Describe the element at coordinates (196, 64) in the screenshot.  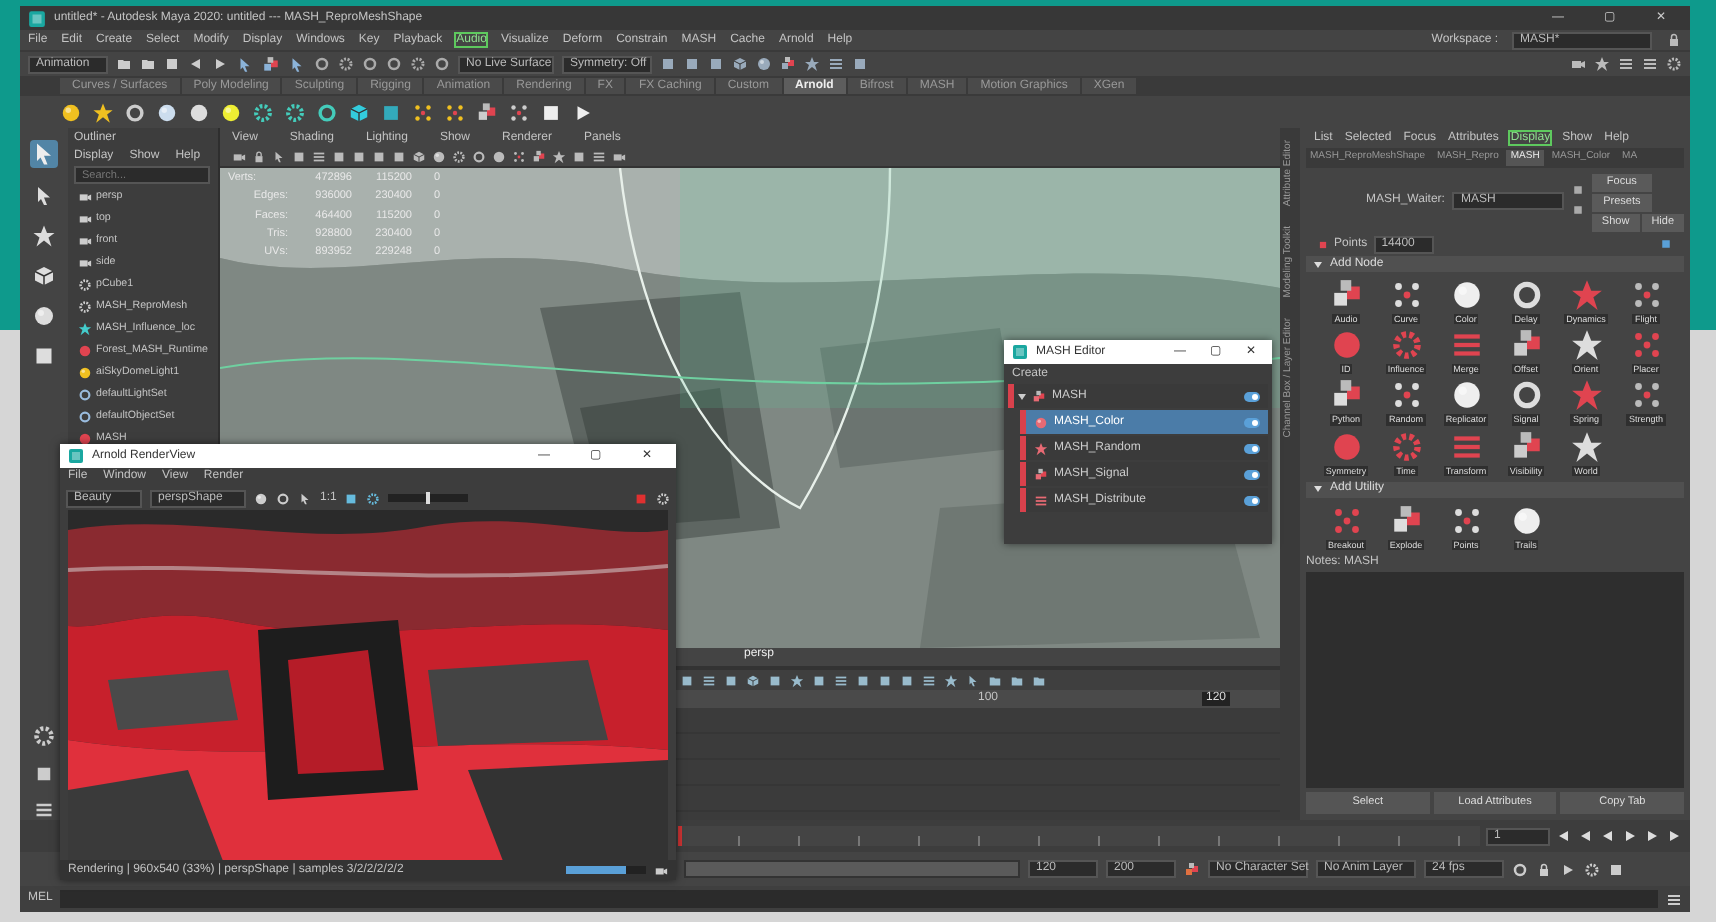
I see `back-icon` at that location.